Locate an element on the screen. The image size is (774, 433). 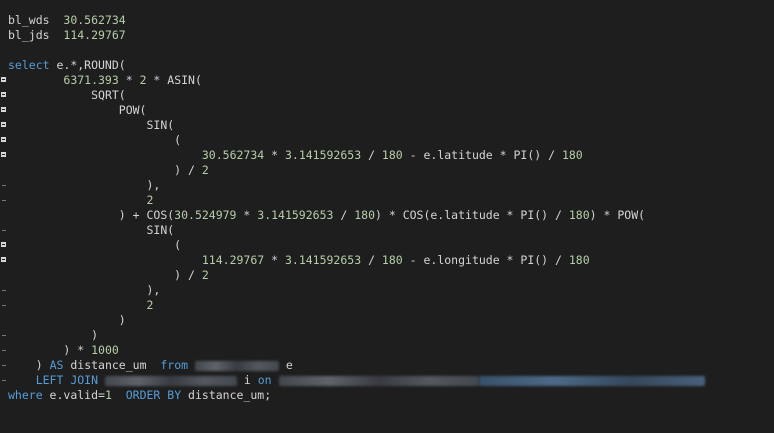
code-line: LEFT JOIN i on is located at coordinates (352, 380).